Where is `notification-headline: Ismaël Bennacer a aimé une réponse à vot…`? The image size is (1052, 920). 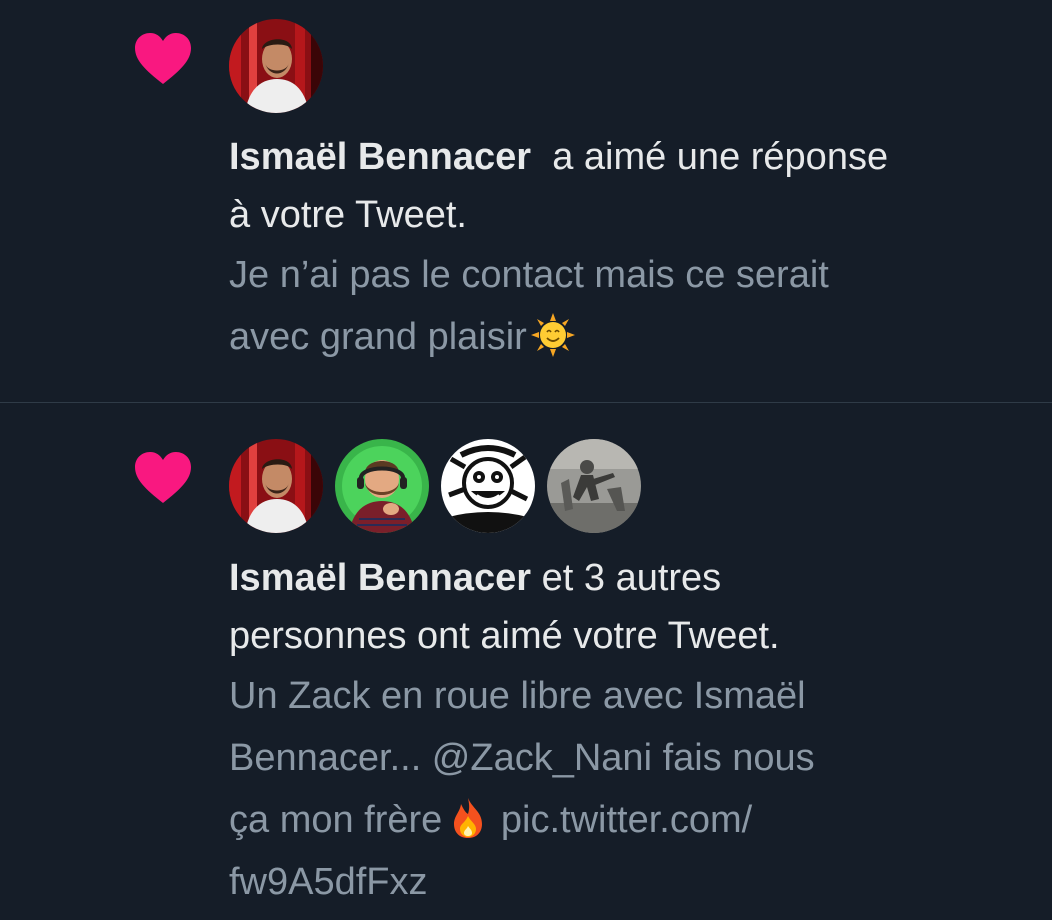 notification-headline: Ismaël Bennacer a aimé une réponse à vot… is located at coordinates (629, 186).